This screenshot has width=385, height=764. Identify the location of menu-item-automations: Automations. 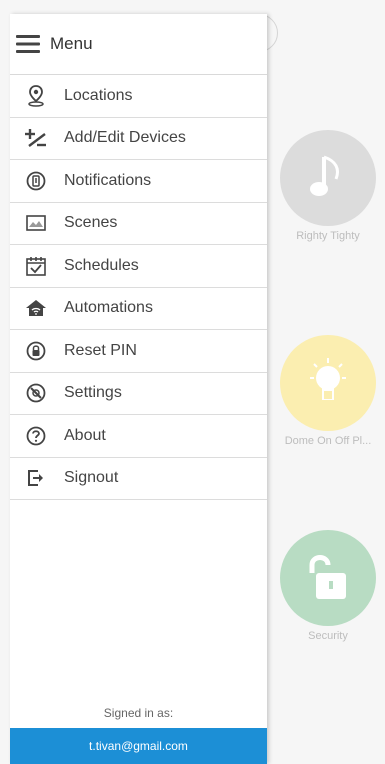
(138, 309).